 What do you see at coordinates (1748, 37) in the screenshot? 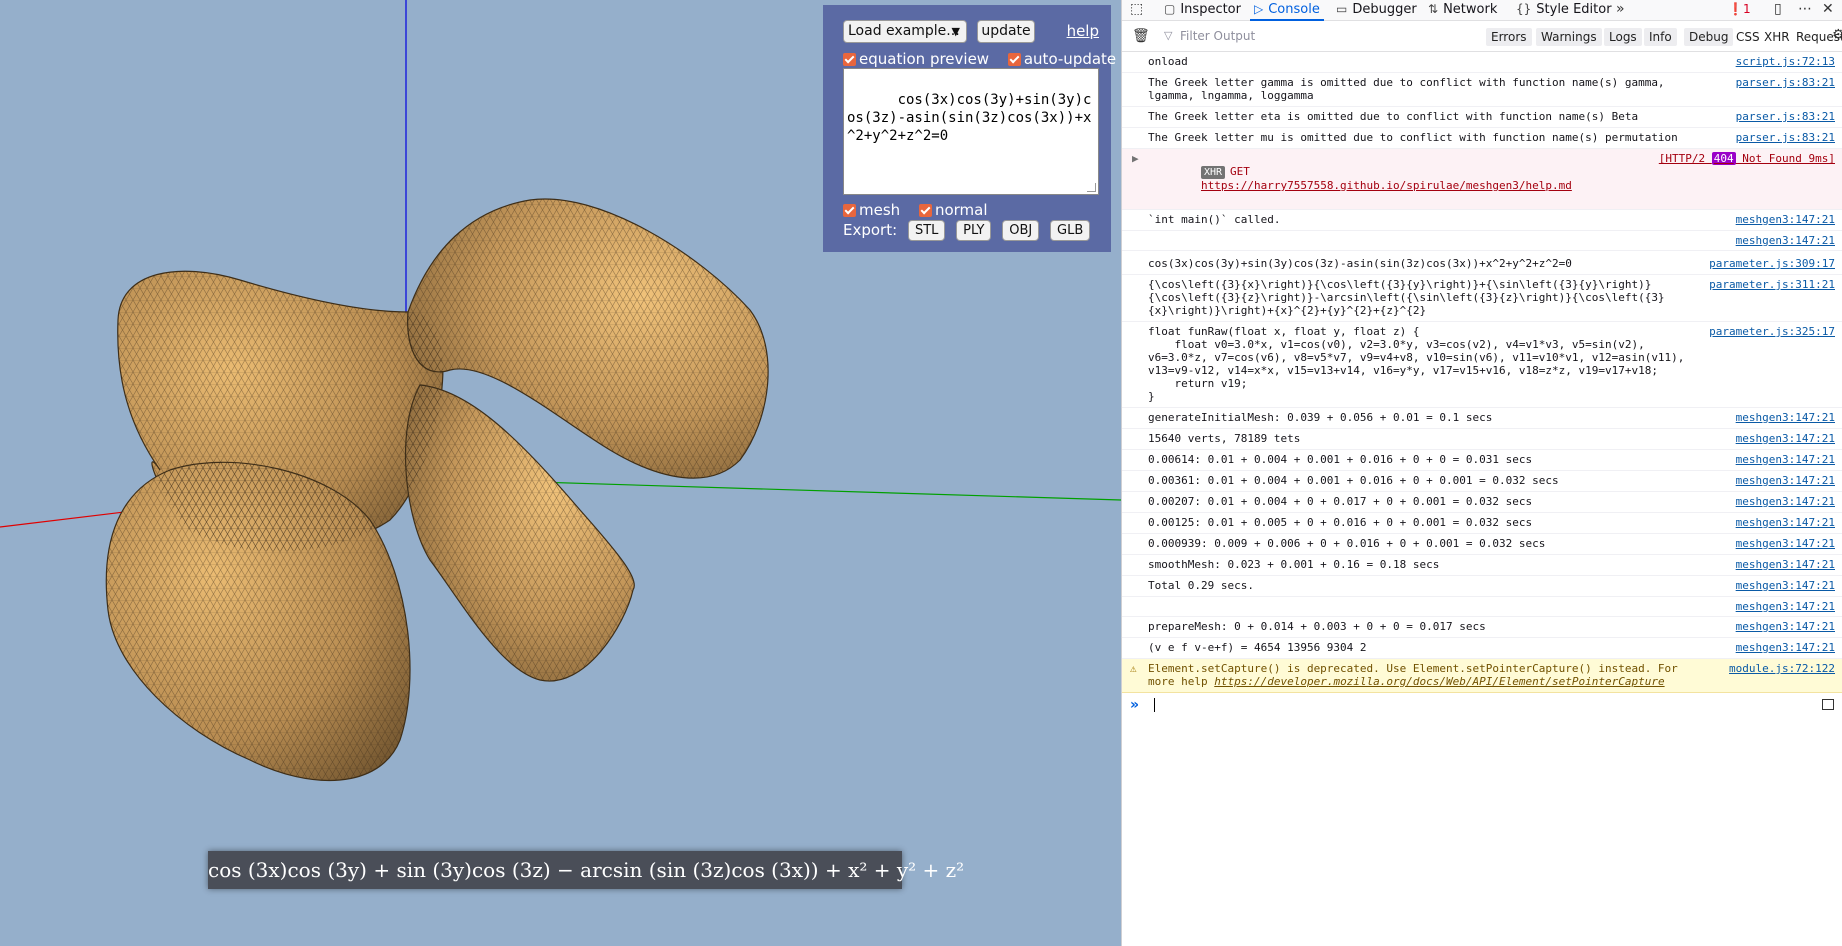
I see `filter-css-toggle: CSS` at bounding box center [1748, 37].